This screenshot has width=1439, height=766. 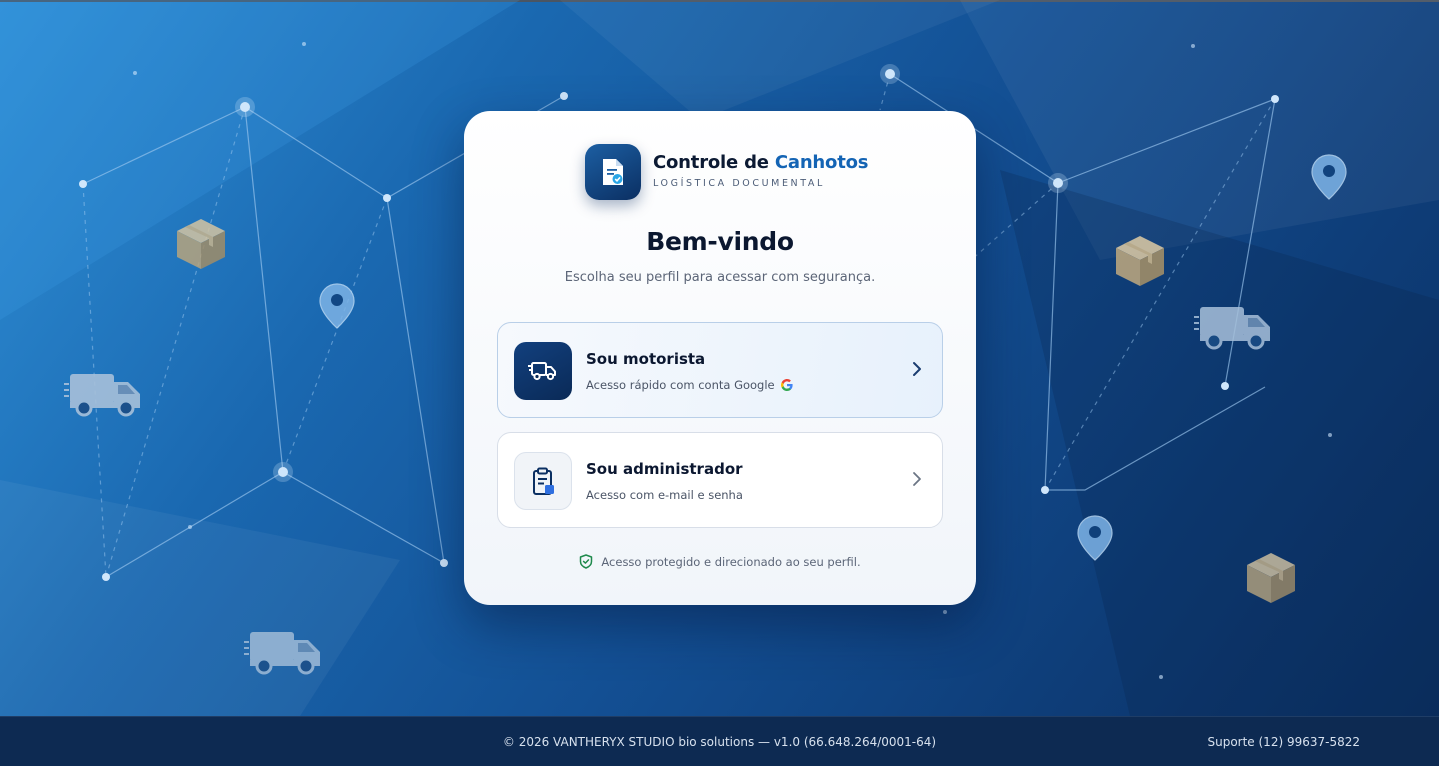 I want to click on app-title: Controle de Canhotos, so click(x=760, y=162).